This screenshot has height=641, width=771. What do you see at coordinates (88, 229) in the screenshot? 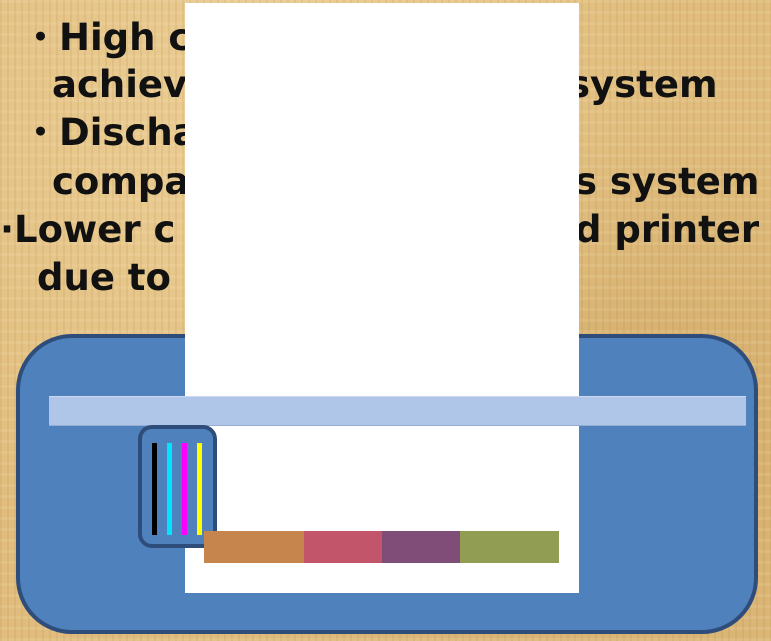
I see `text-line-7: ·Lower c` at bounding box center [88, 229].